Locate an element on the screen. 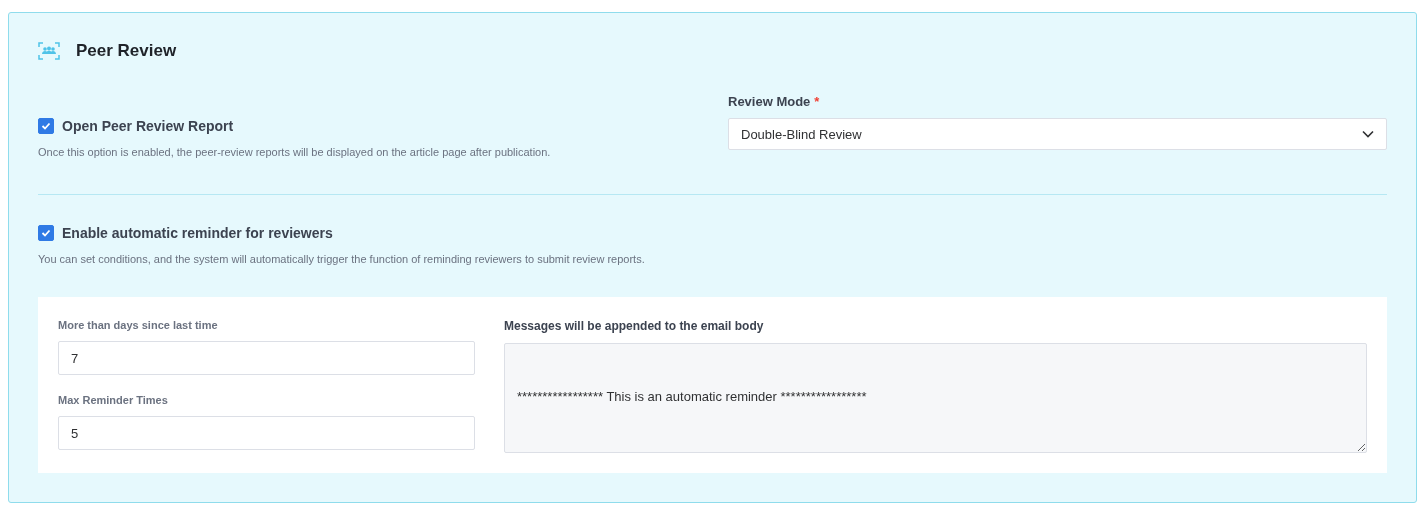  review-mode-dropdown: Double-Blind Review is located at coordinates (1057, 134).